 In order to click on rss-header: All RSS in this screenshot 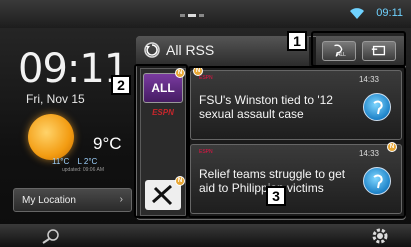, I will do `click(222, 51)`.